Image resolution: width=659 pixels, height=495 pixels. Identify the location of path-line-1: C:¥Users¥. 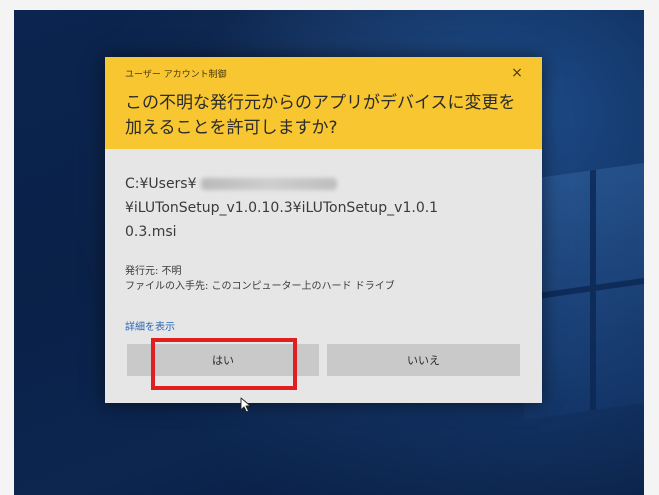
(325, 184).